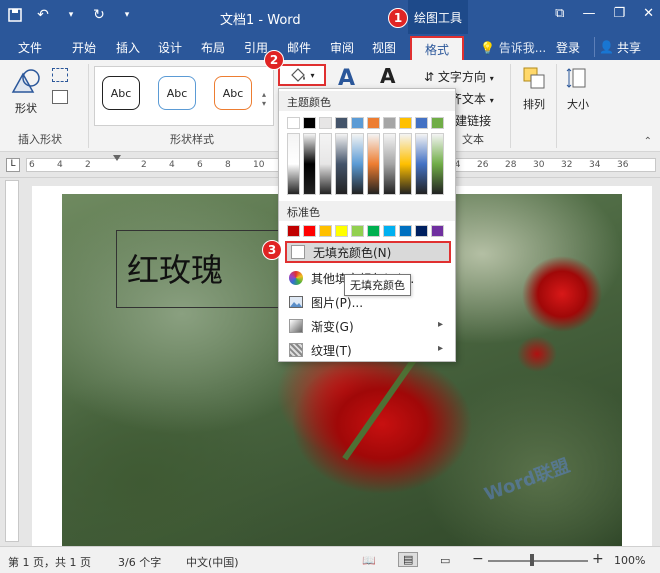  Describe the element at coordinates (175, 268) in the screenshot. I see `text-box-content: 红玫瑰` at that location.